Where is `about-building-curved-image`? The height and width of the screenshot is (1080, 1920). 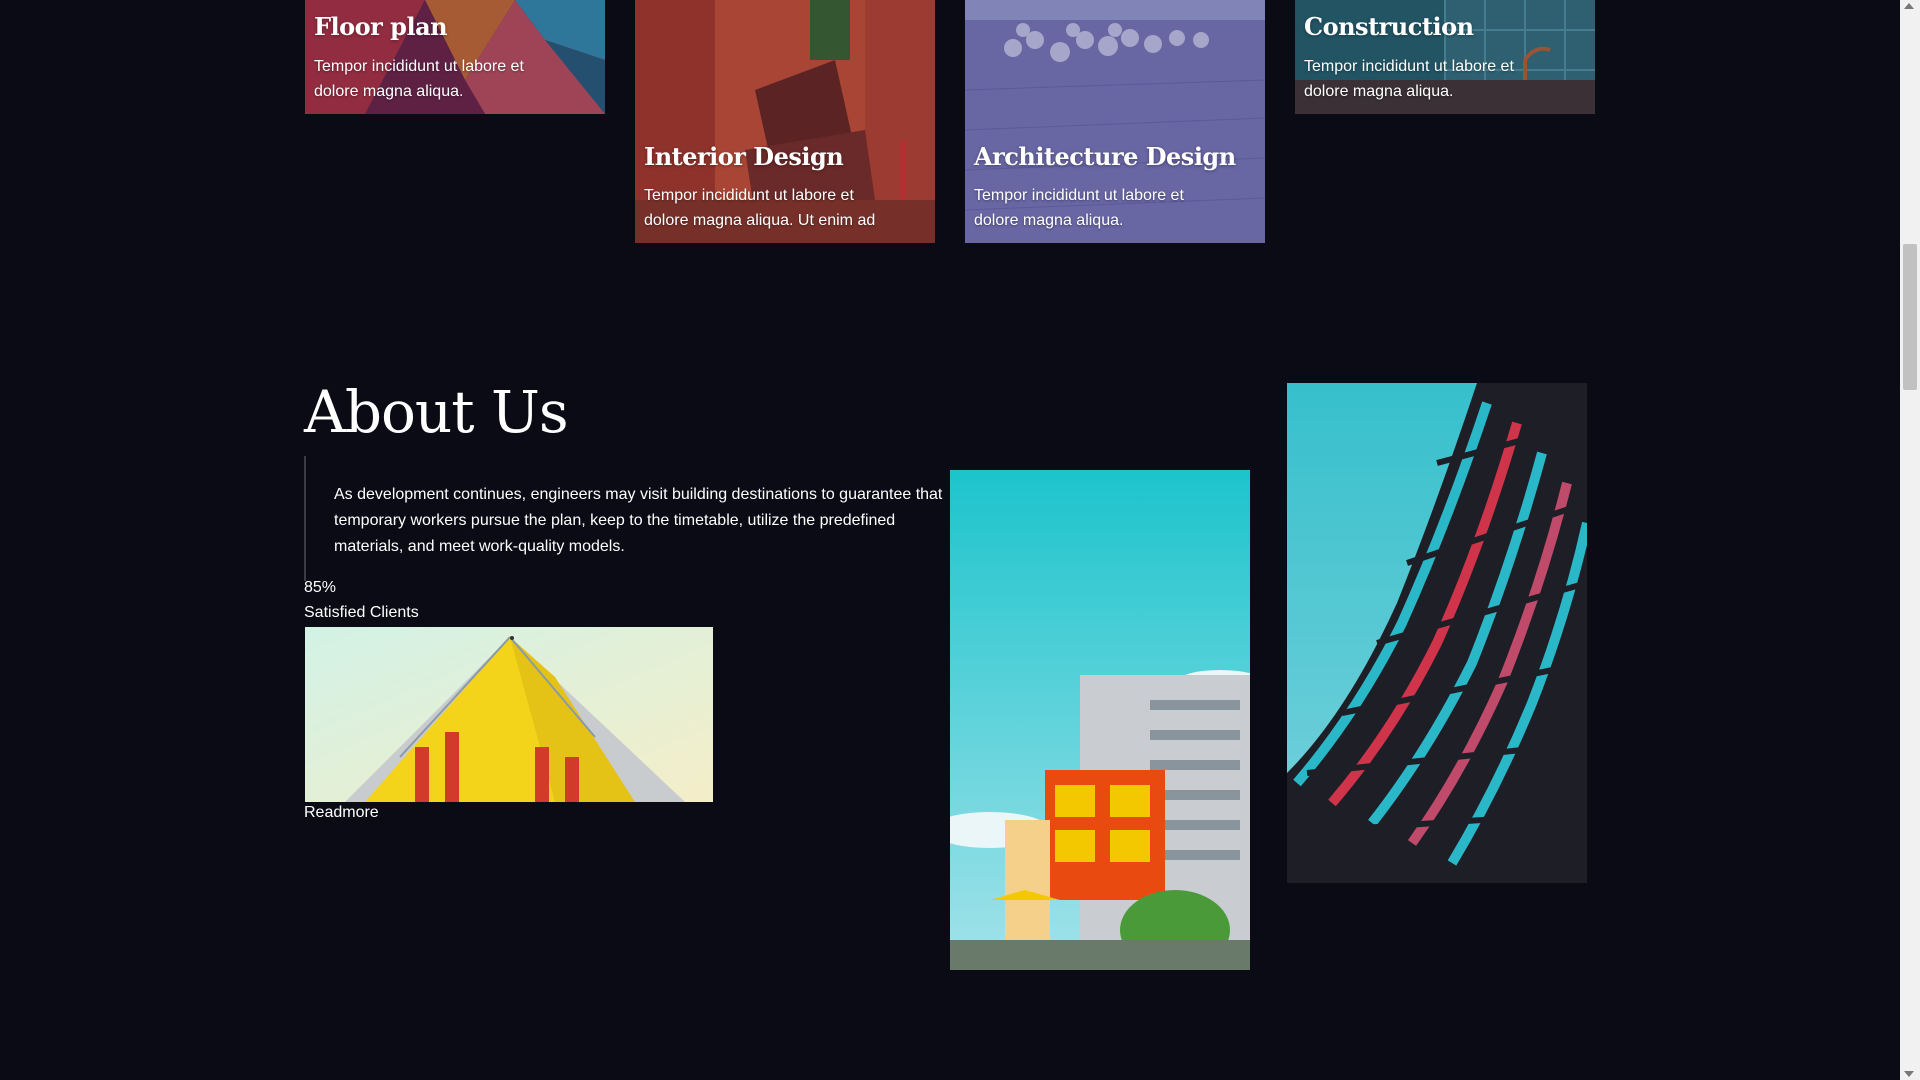
about-building-curved-image is located at coordinates (1437, 633).